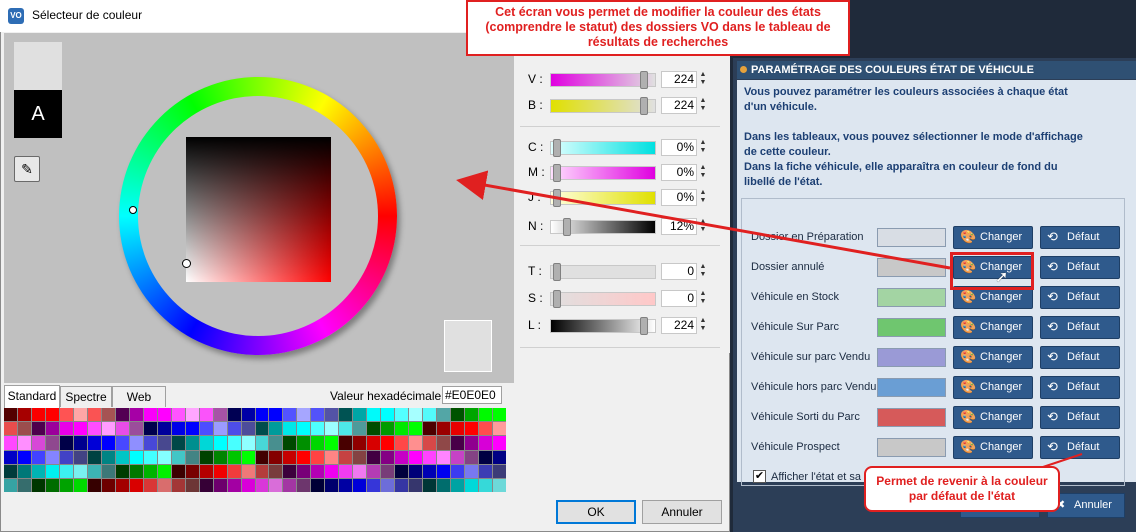  I want to click on standard-palette-grid, so click(255, 450).